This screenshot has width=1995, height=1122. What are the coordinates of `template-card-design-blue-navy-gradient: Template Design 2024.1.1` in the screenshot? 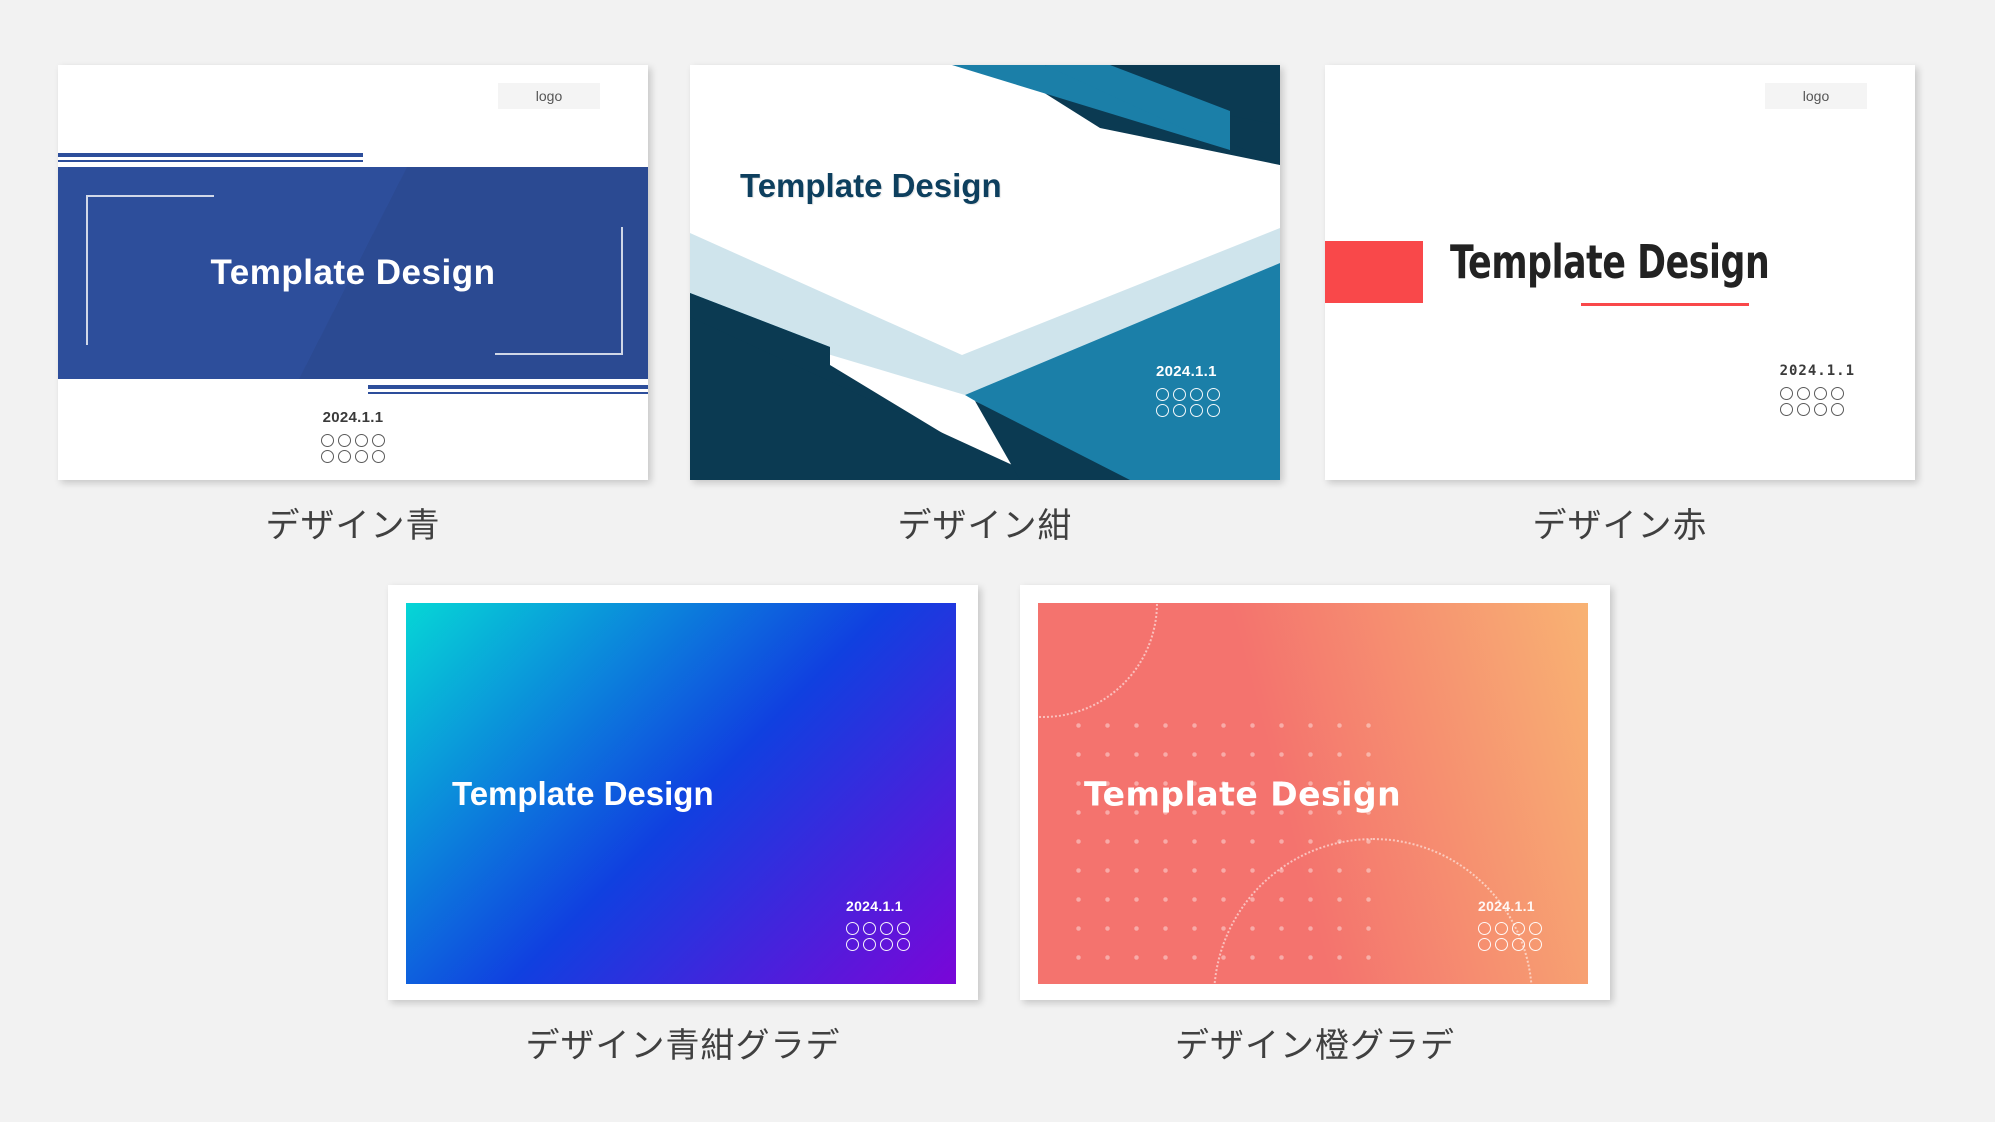 It's located at (683, 792).